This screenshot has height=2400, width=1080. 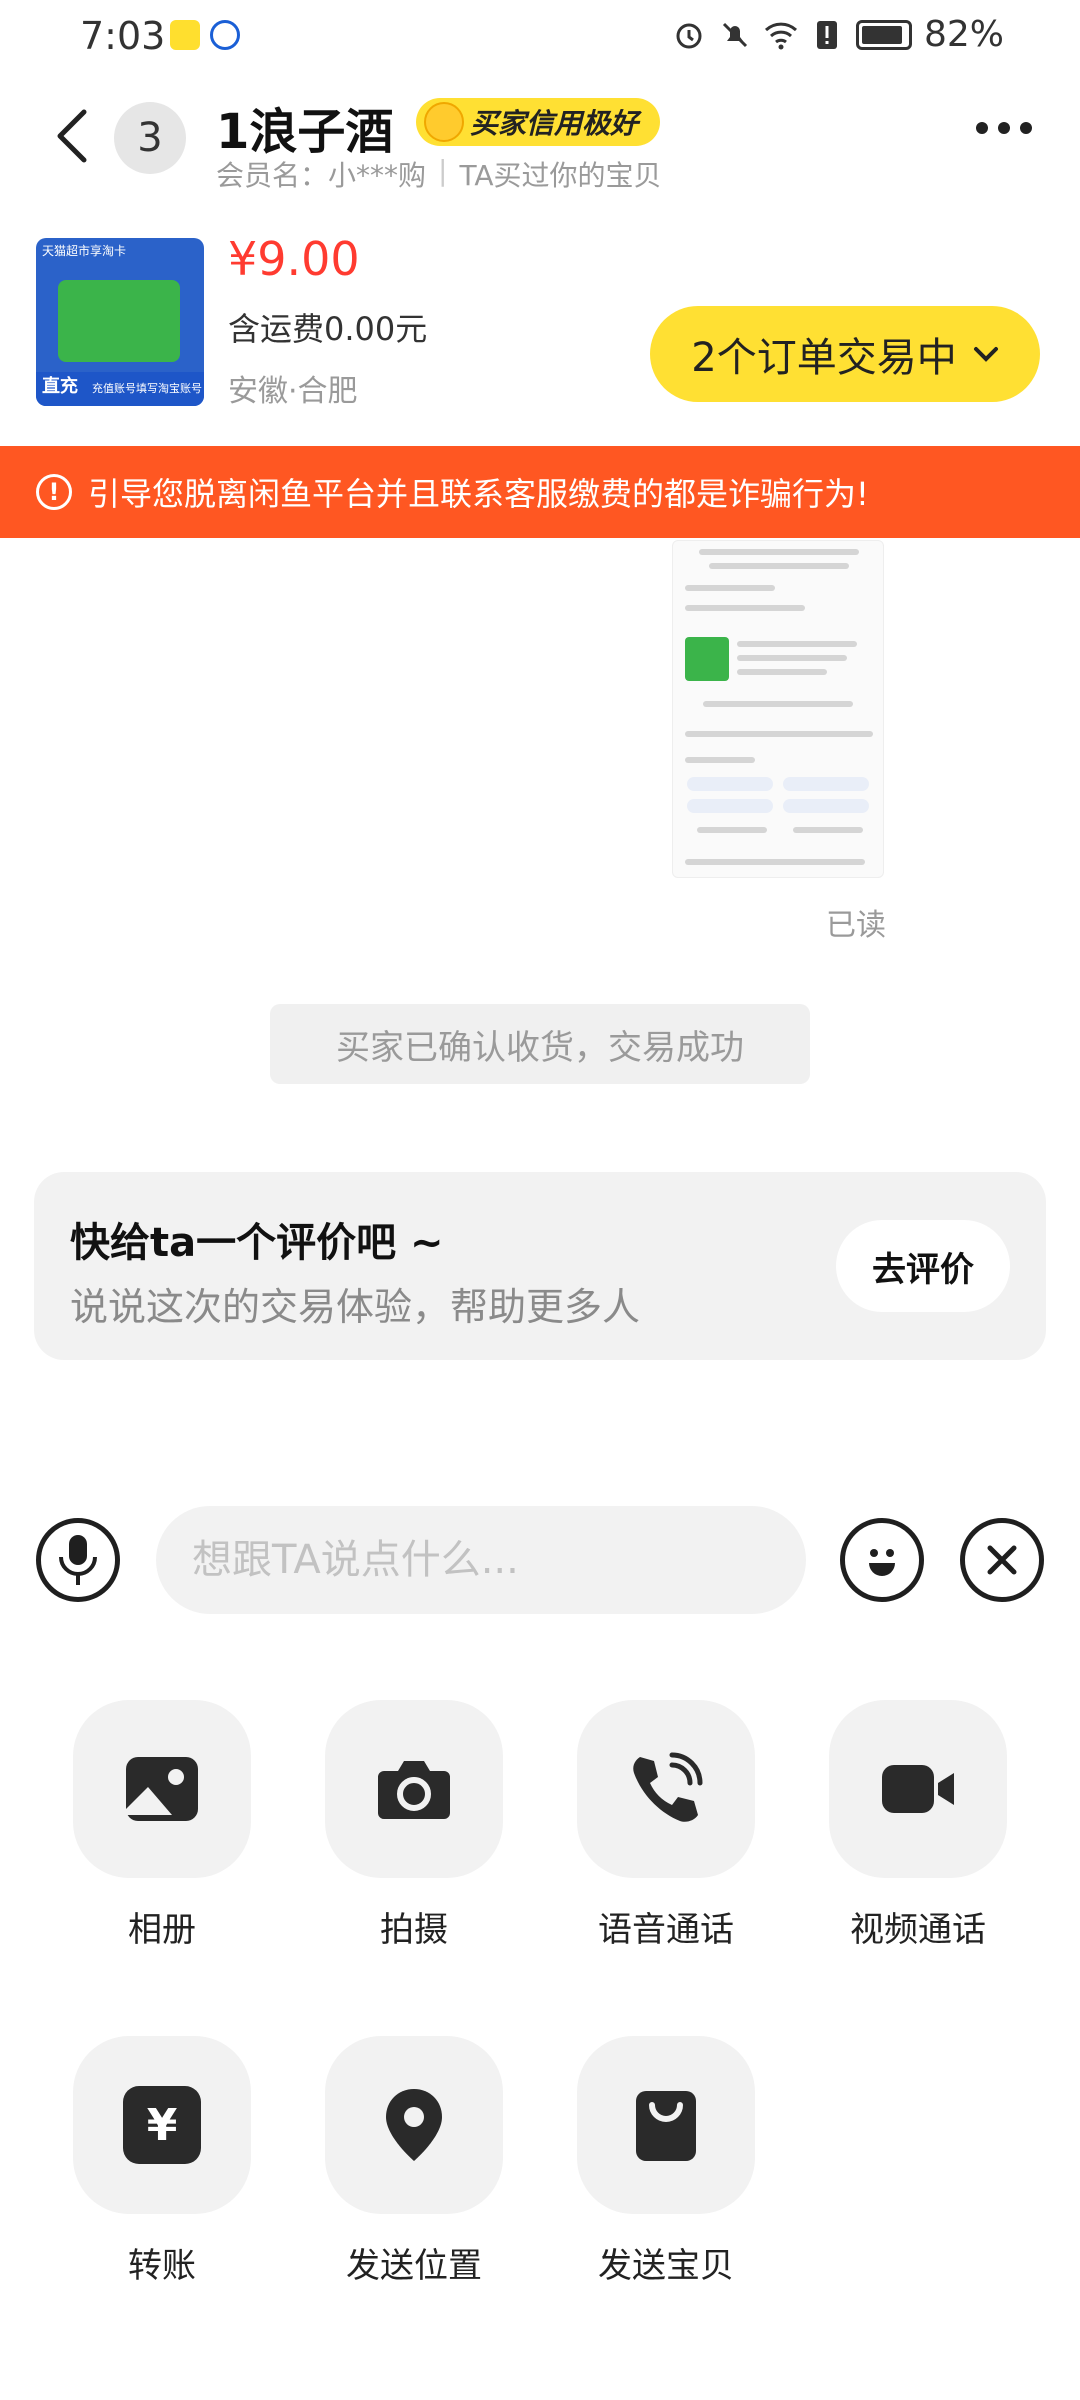 What do you see at coordinates (560, 175) in the screenshot?
I see `member-note: TA买过你的宝贝` at bounding box center [560, 175].